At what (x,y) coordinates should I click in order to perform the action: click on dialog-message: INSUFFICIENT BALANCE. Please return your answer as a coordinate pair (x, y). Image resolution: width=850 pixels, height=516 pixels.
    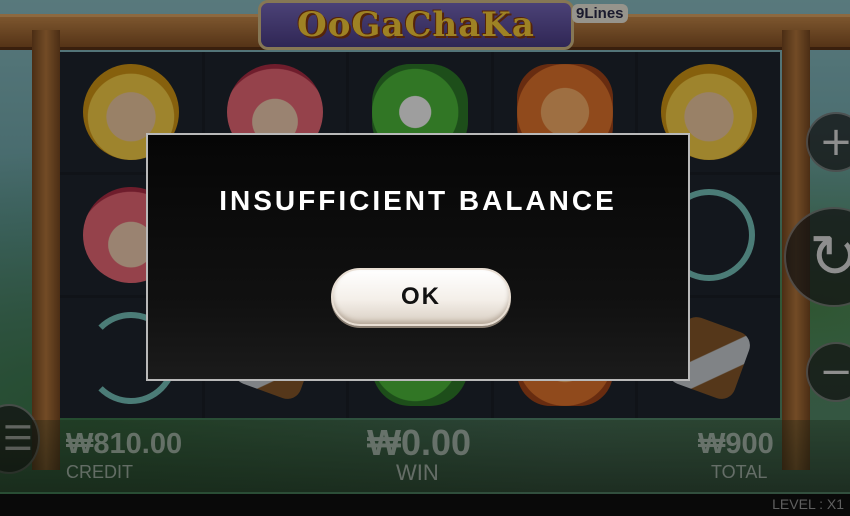
    Looking at the image, I should click on (418, 200).